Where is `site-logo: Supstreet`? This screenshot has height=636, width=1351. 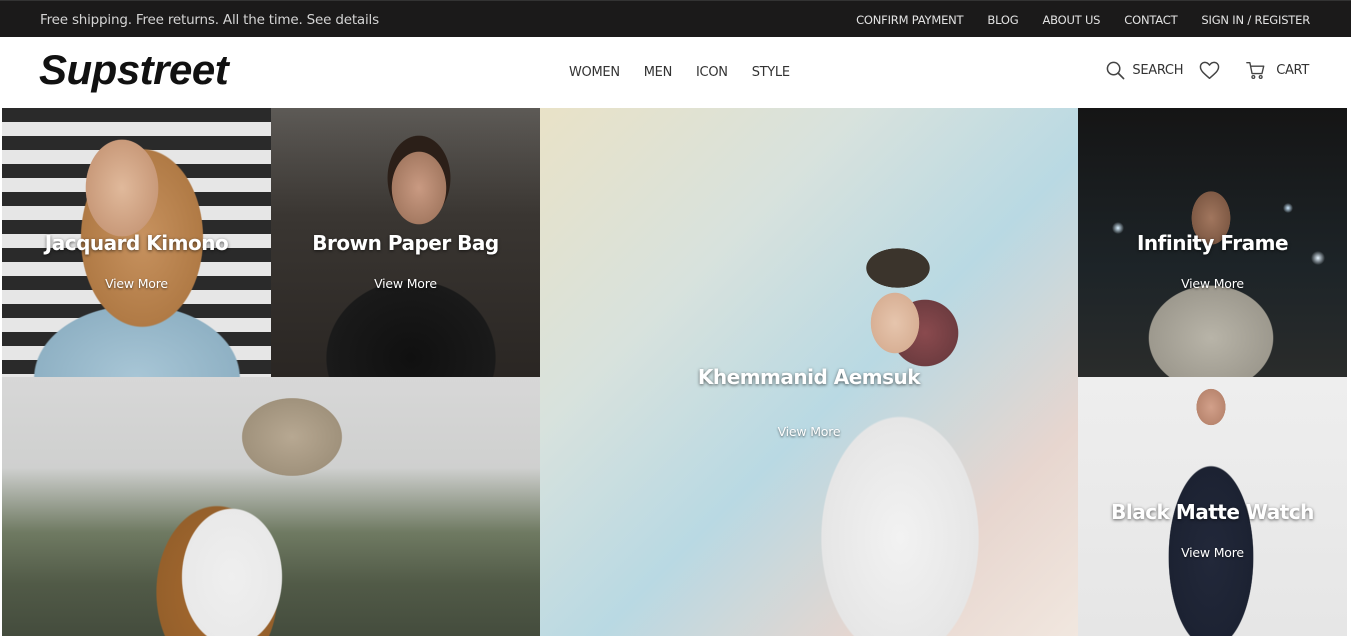 site-logo: Supstreet is located at coordinates (134, 70).